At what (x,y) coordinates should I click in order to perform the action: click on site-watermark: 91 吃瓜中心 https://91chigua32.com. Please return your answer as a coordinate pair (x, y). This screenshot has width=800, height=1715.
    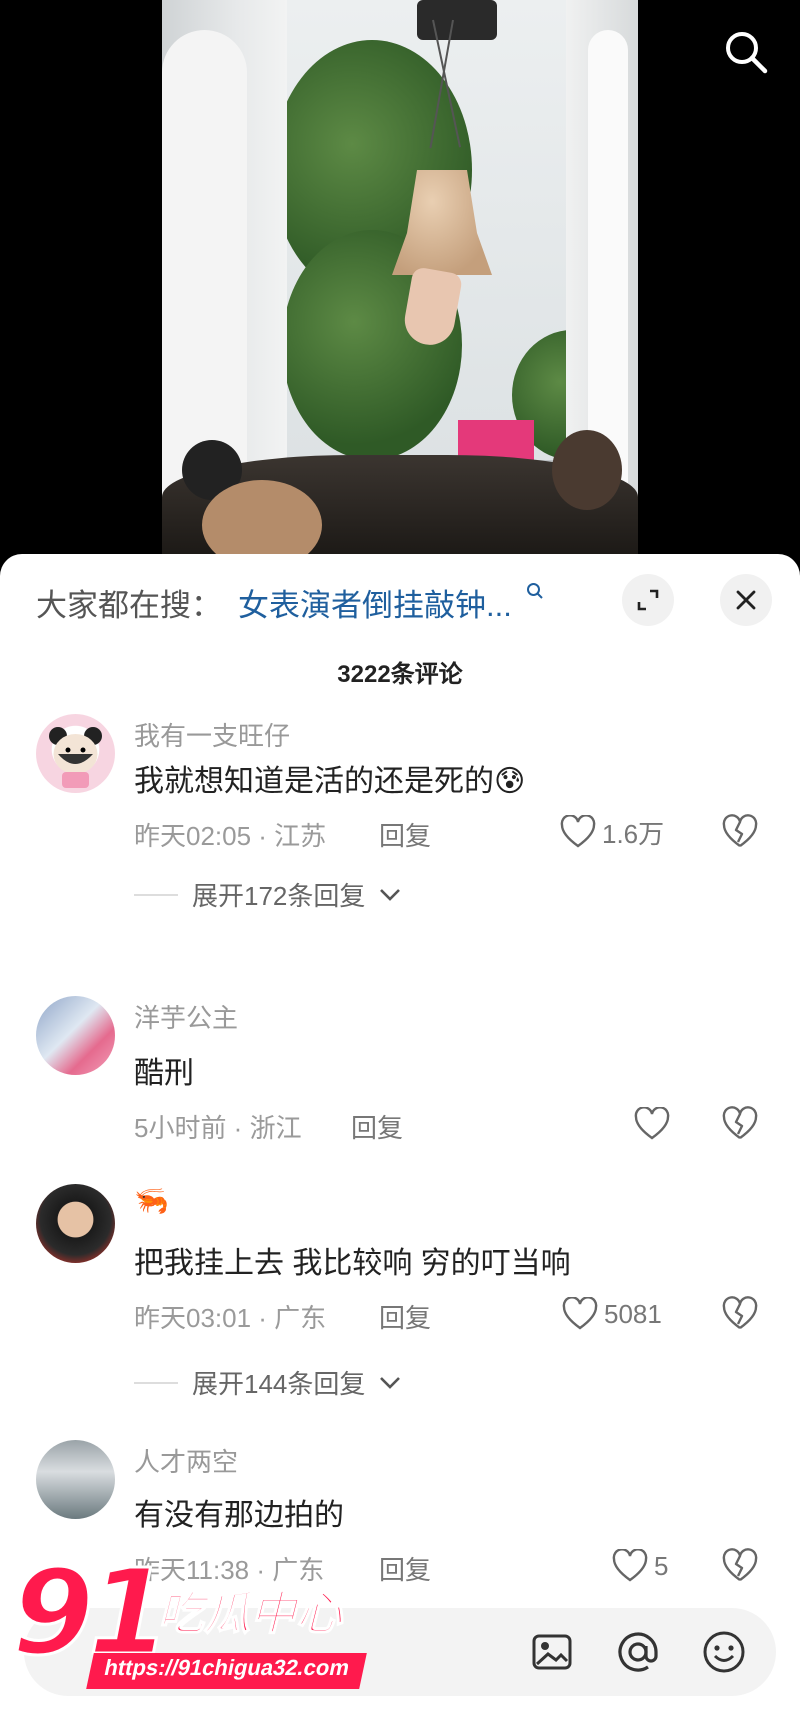
    Looking at the image, I should click on (208, 1617).